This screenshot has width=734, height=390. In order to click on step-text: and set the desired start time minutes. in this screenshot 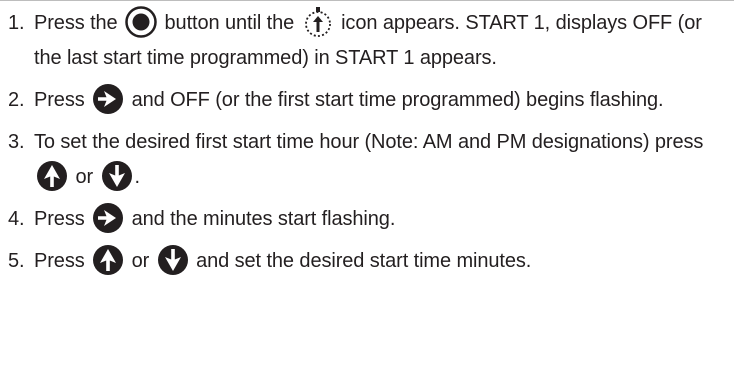, I will do `click(364, 261)`.